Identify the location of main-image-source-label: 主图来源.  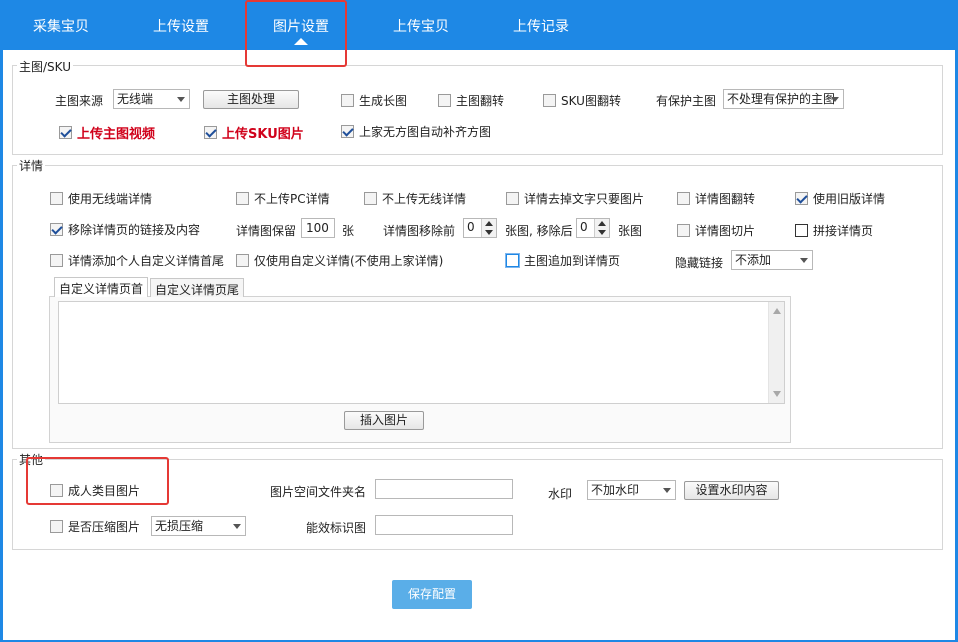
(79, 101).